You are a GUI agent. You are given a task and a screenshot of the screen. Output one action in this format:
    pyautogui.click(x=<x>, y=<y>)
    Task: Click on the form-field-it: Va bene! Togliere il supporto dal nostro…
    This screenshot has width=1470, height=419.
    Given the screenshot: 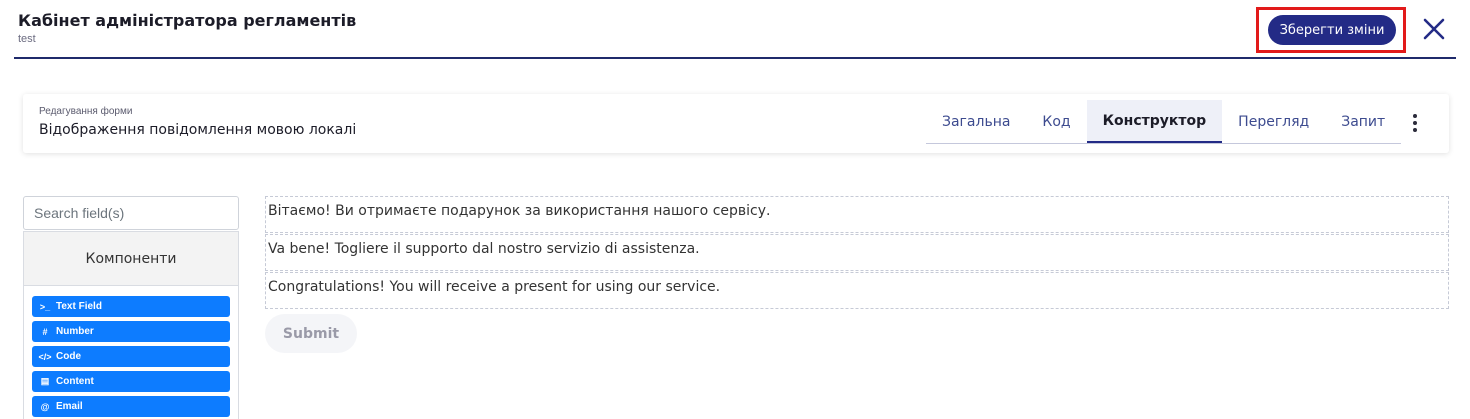 What is the action you would take?
    pyautogui.click(x=857, y=252)
    